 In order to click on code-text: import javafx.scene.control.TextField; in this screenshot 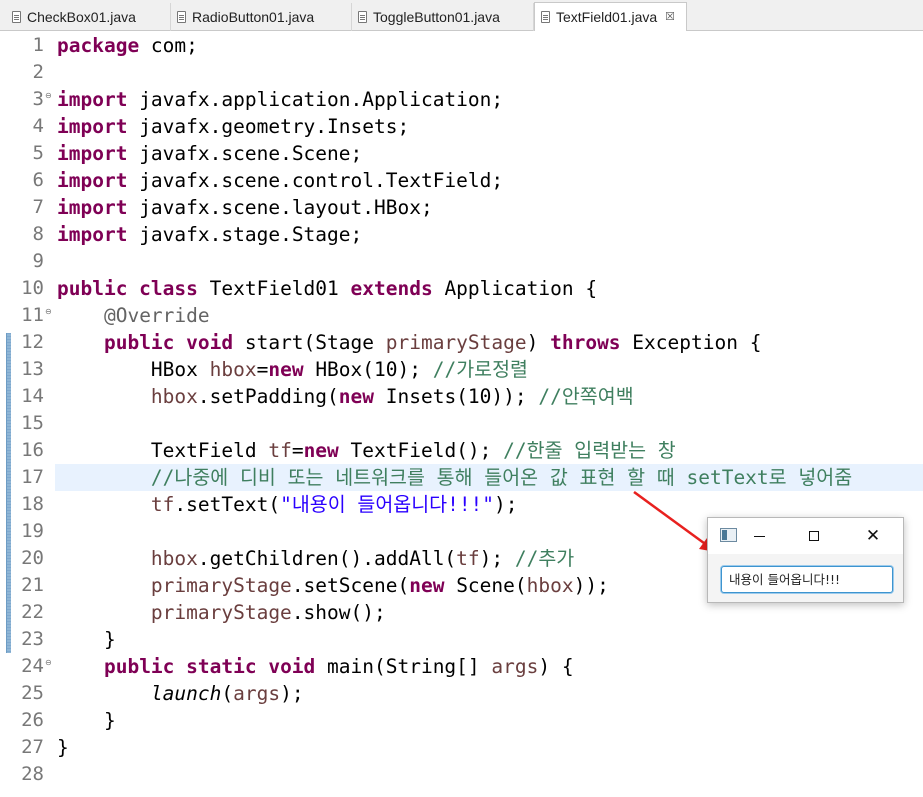, I will do `click(280, 180)`.